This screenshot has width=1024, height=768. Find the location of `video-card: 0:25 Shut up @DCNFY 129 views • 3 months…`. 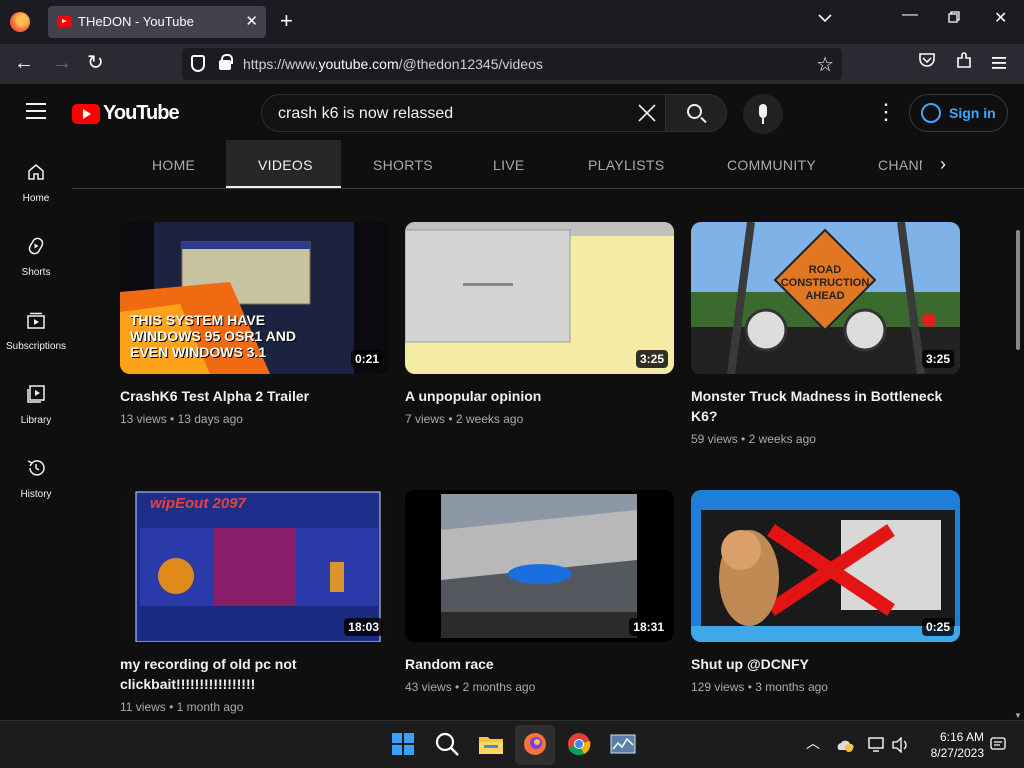

video-card: 0:25 Shut up @DCNFY 129 views • 3 months… is located at coordinates (825, 592).